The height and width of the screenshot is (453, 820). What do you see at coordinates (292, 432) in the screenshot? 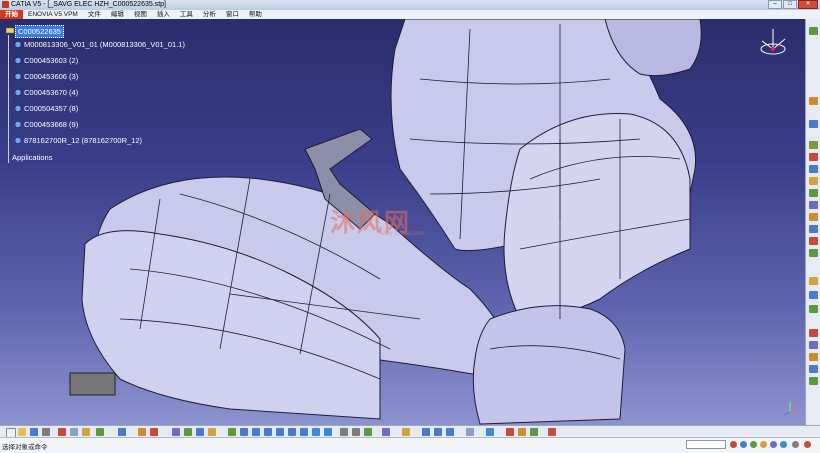
I see `zoom-out-icon` at bounding box center [292, 432].